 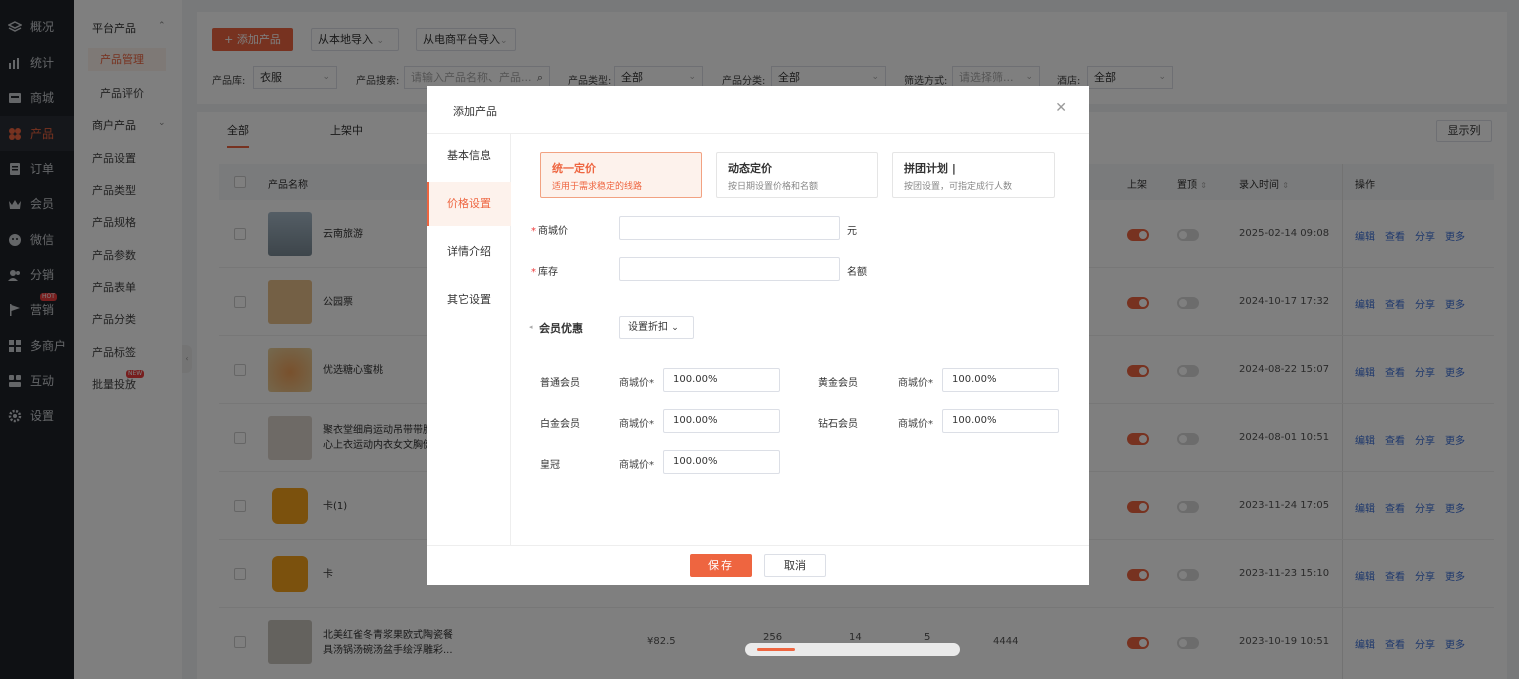 I want to click on pricing-option-title: 拼团计划 |, so click(x=930, y=168).